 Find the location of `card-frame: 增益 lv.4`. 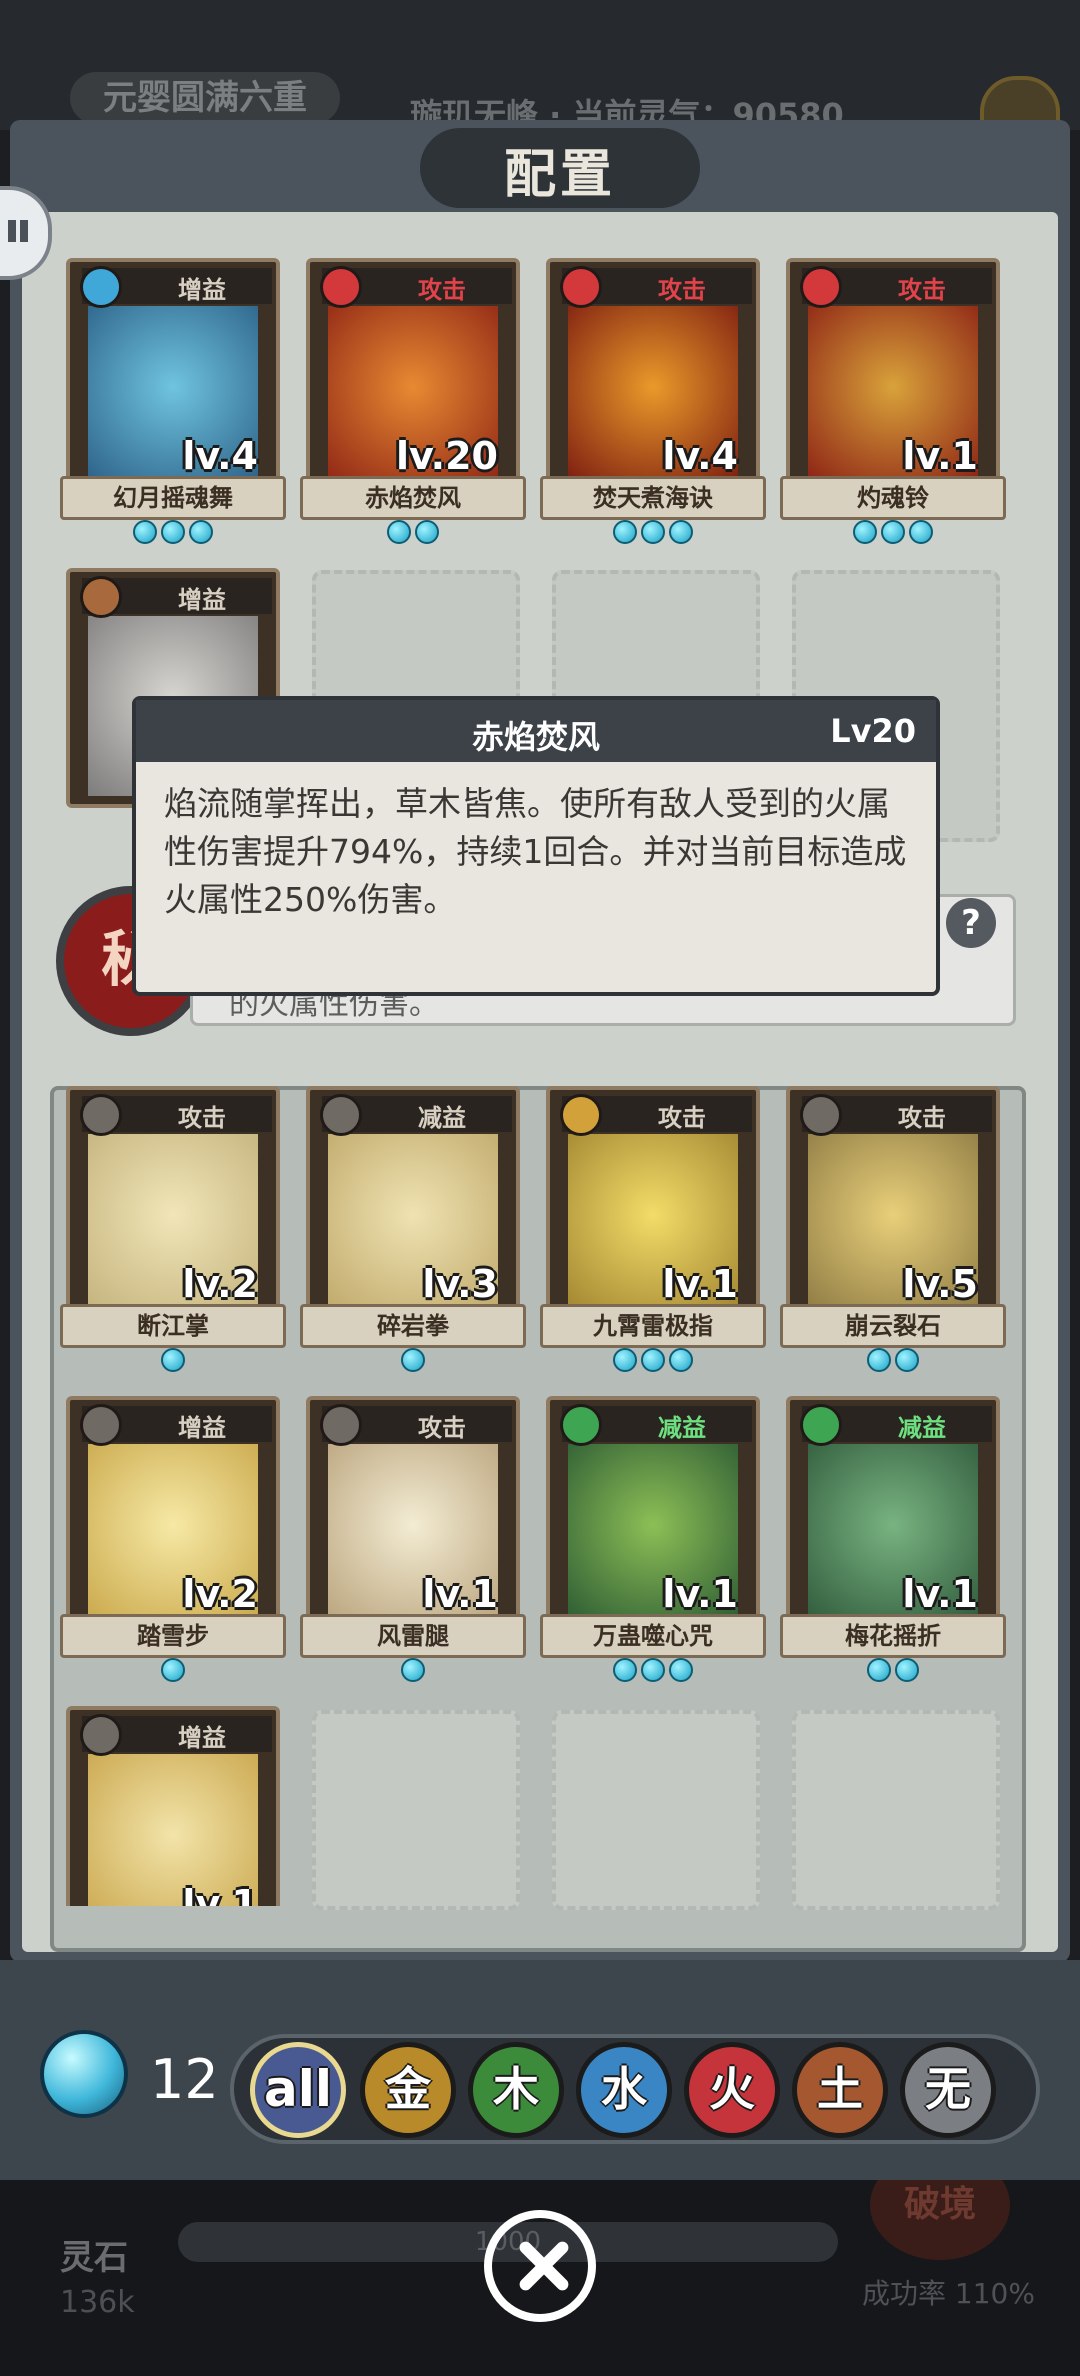

card-frame: 增益 lv.4 is located at coordinates (173, 378).